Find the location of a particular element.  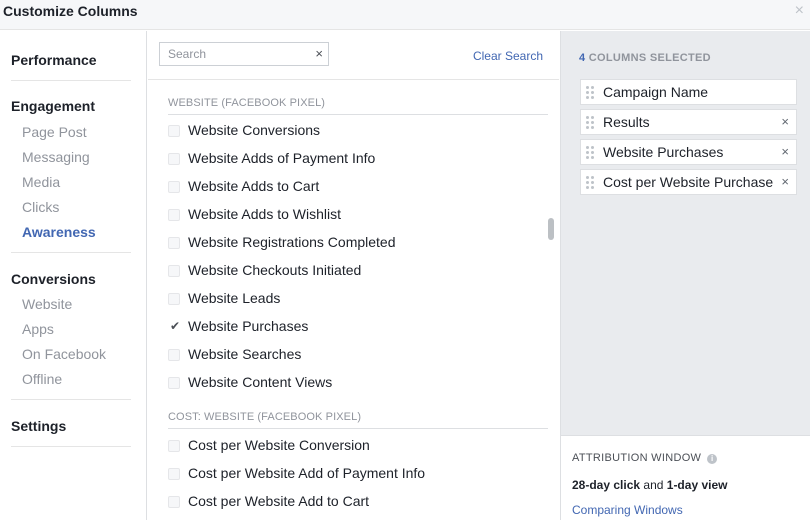

selected-column-results: Results × is located at coordinates (688, 122).